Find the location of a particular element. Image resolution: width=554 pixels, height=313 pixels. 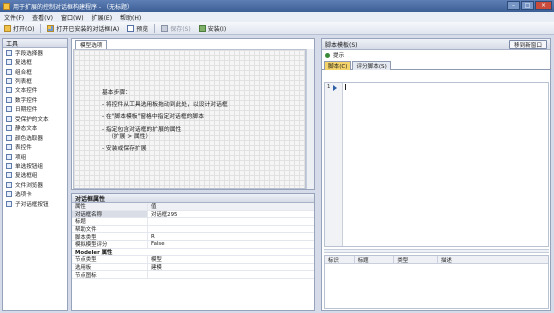

tools-header: 工具 is located at coordinates (35, 43).